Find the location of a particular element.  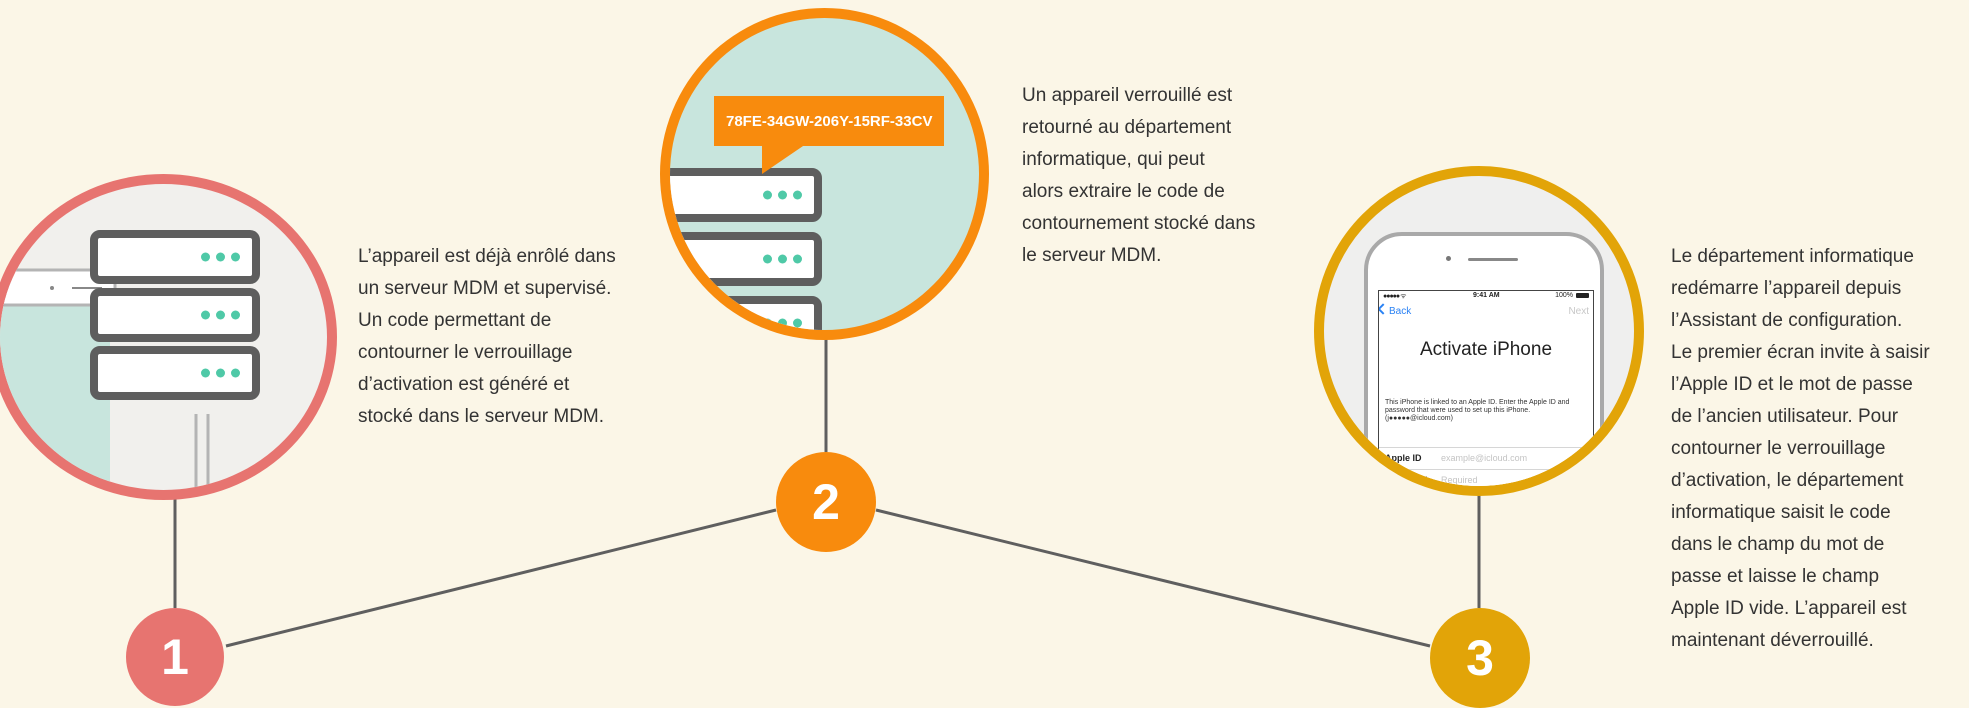

step-1-illustration is located at coordinates (168, 337).